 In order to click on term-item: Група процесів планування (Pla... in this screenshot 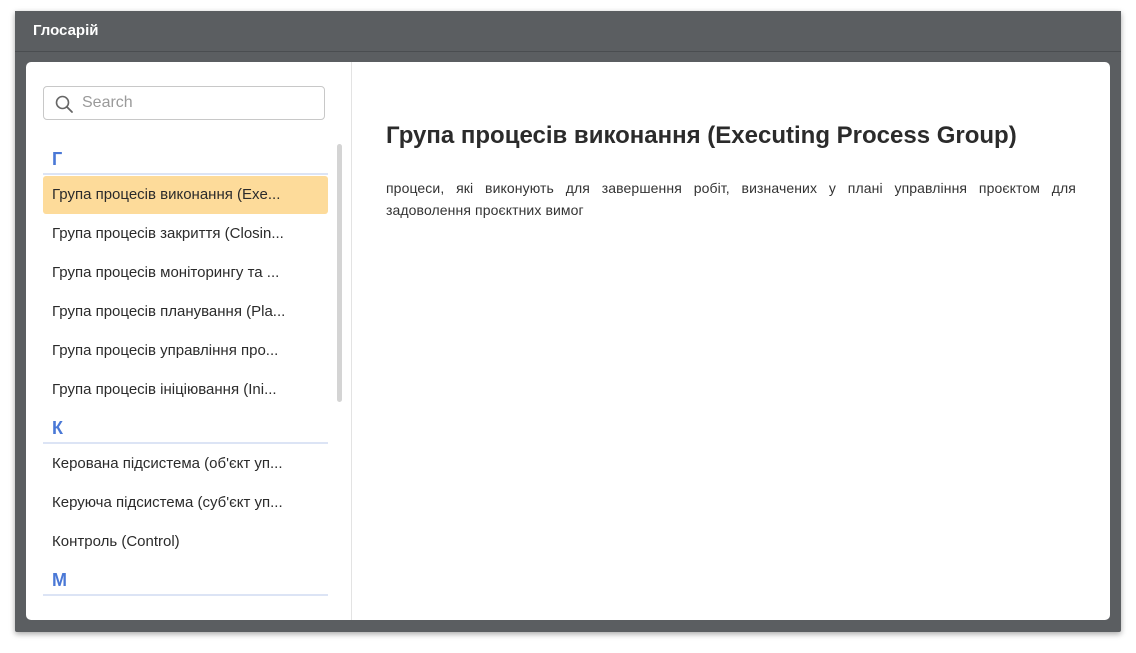, I will do `click(185, 312)`.